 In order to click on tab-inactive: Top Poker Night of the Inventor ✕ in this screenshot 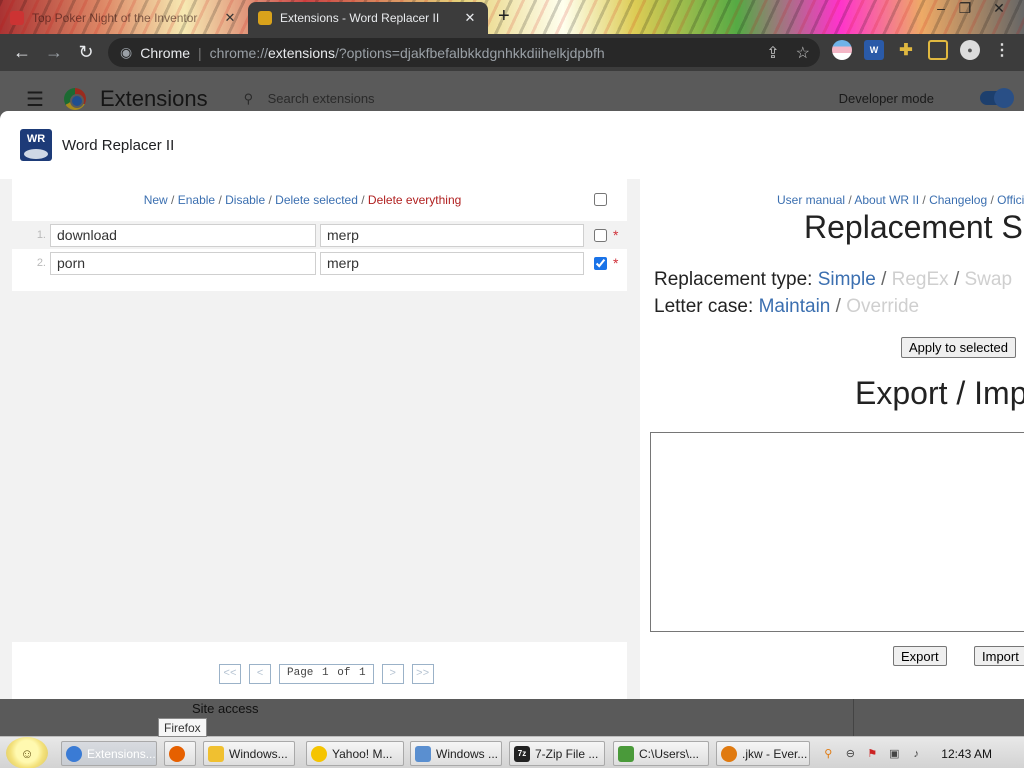, I will do `click(124, 18)`.